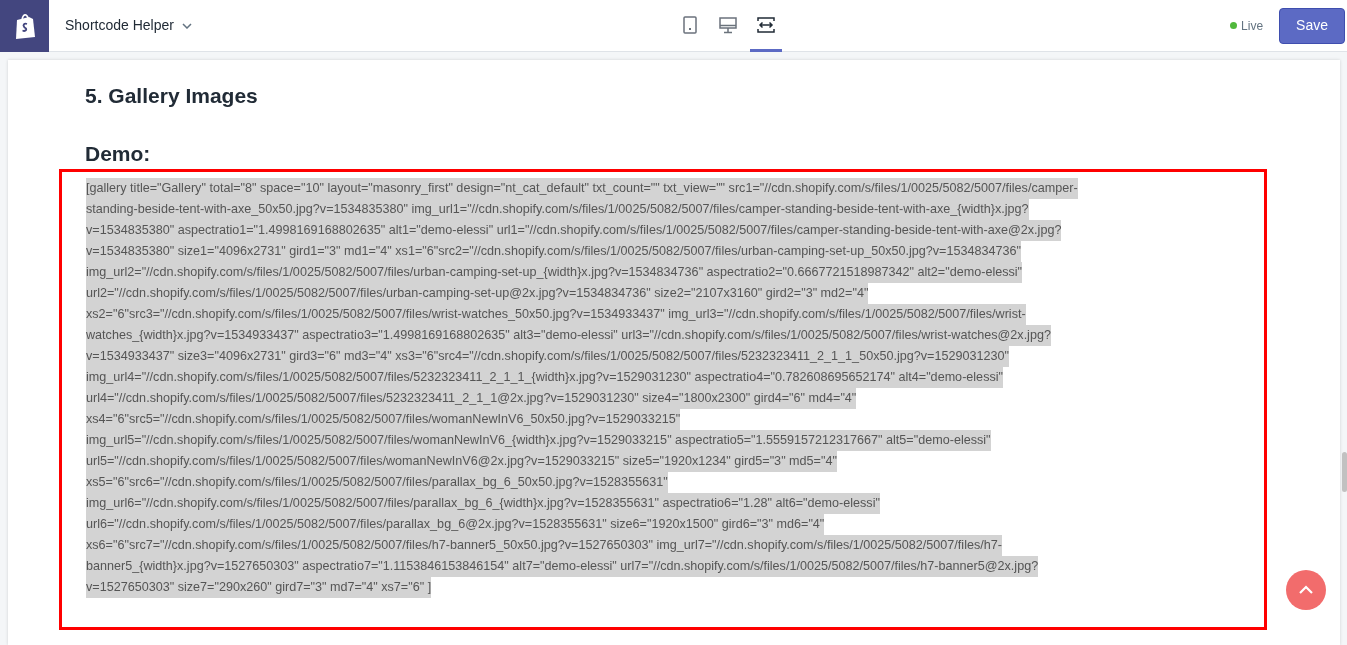 Image resolution: width=1347 pixels, height=645 pixels. What do you see at coordinates (24, 26) in the screenshot?
I see `shopify-logo-icon` at bounding box center [24, 26].